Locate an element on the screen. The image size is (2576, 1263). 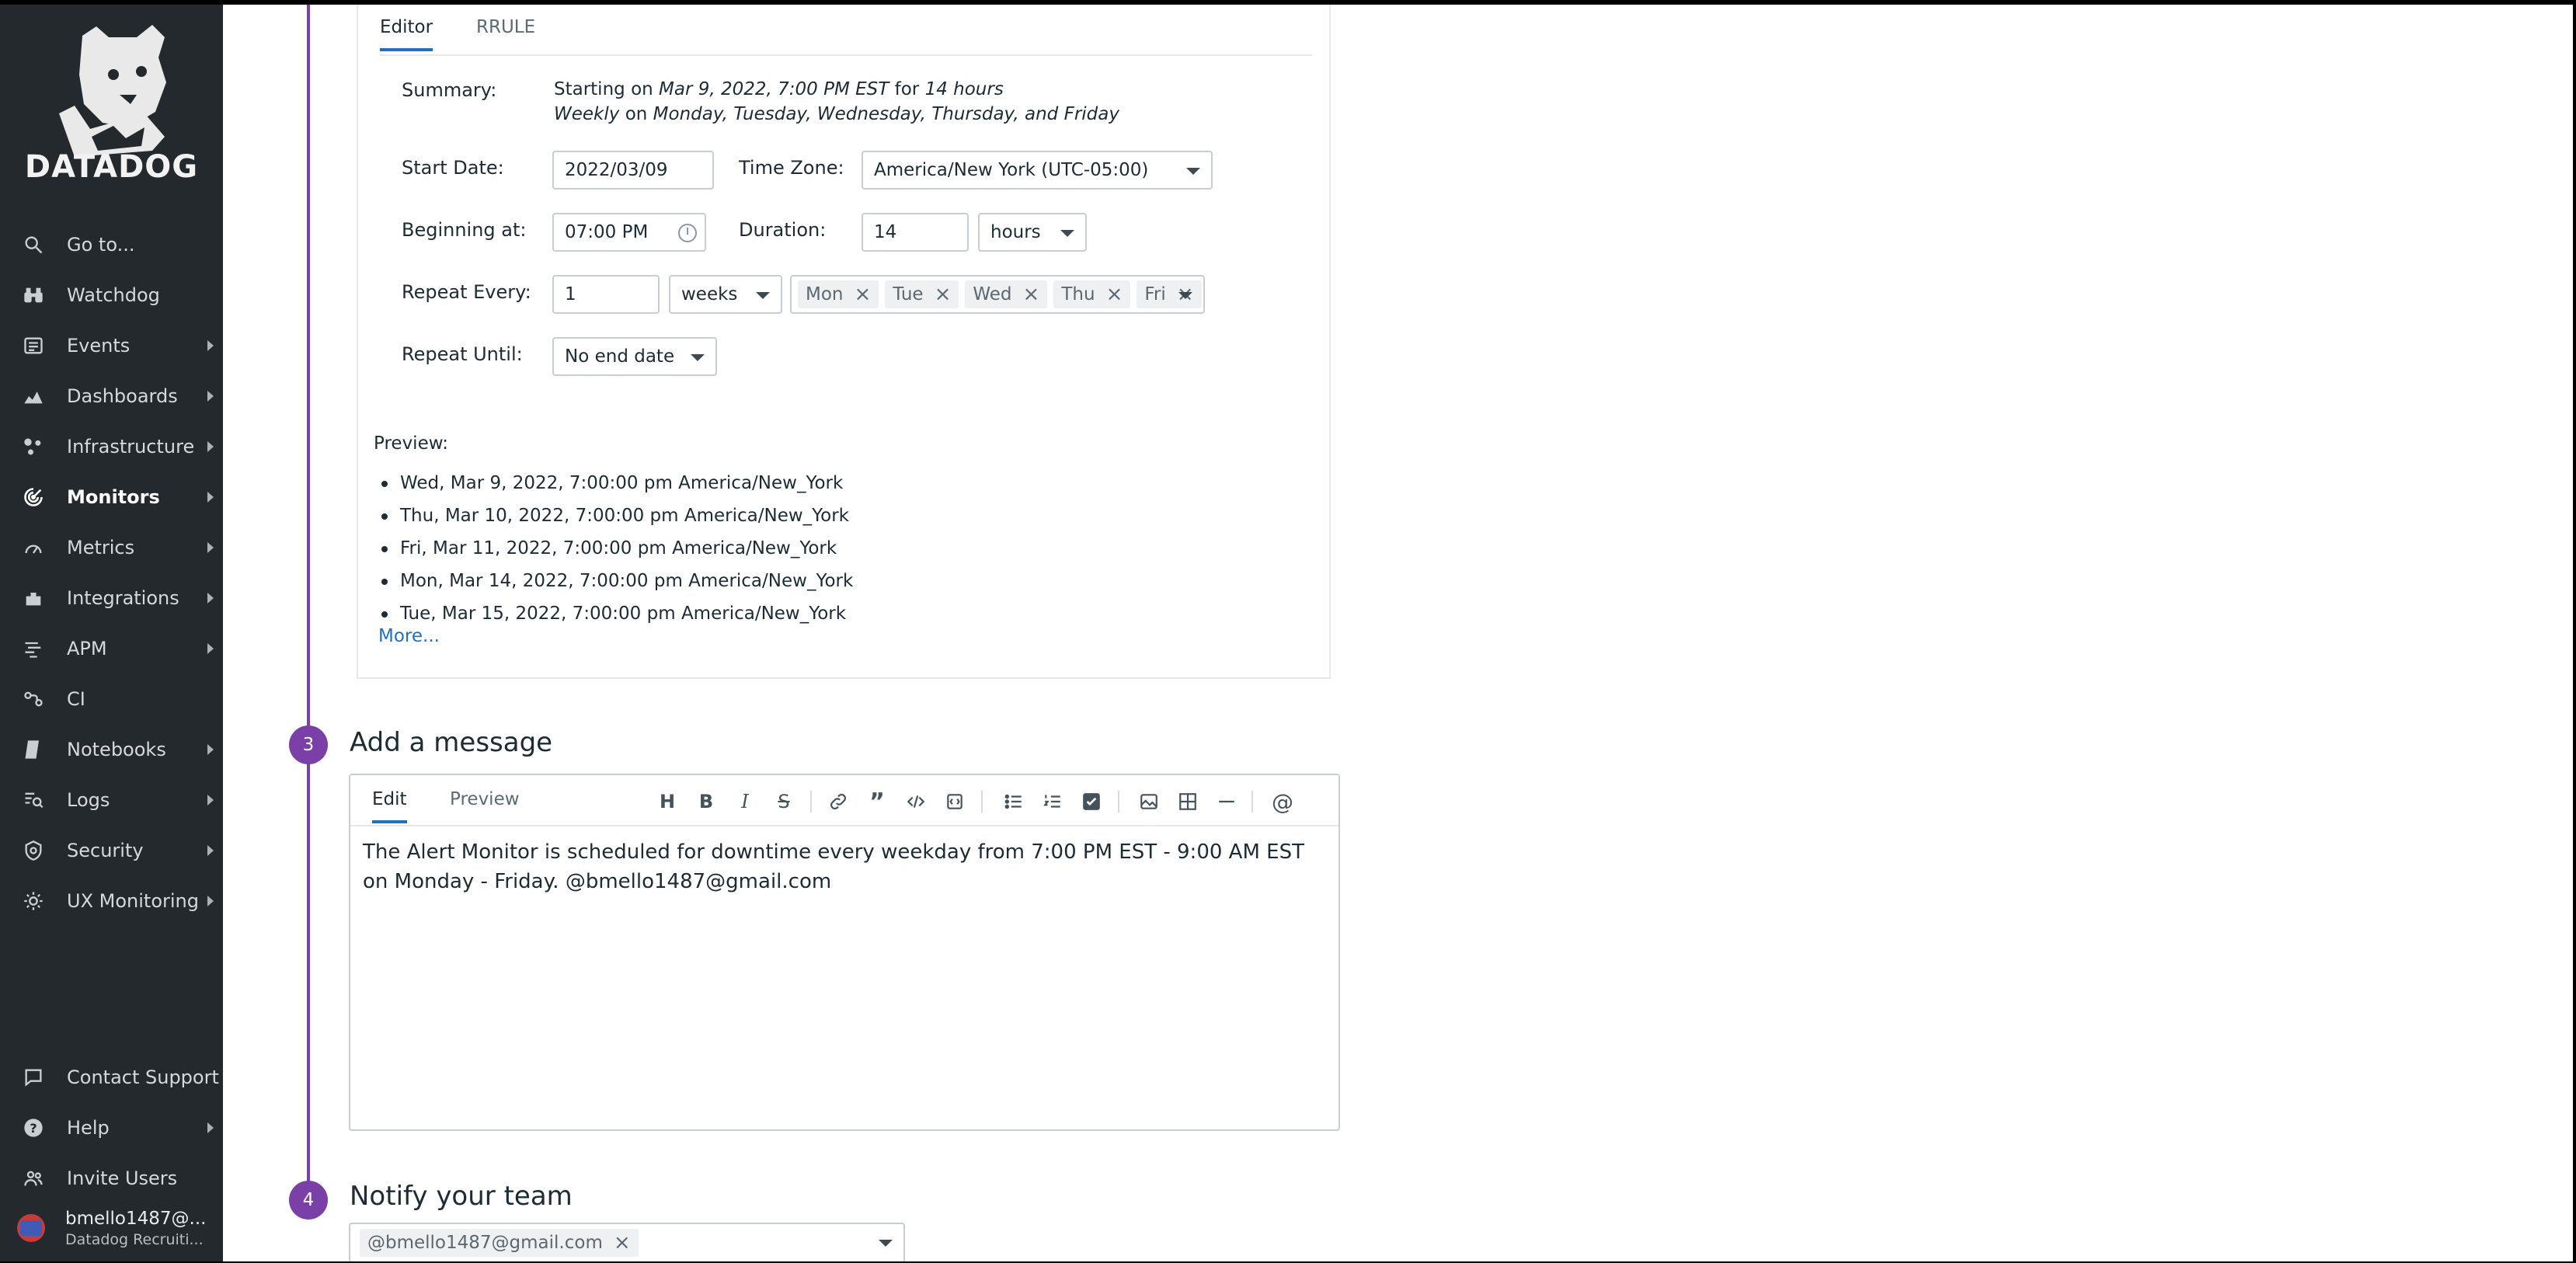
weekday-tag: Tue × is located at coordinates (922, 294).